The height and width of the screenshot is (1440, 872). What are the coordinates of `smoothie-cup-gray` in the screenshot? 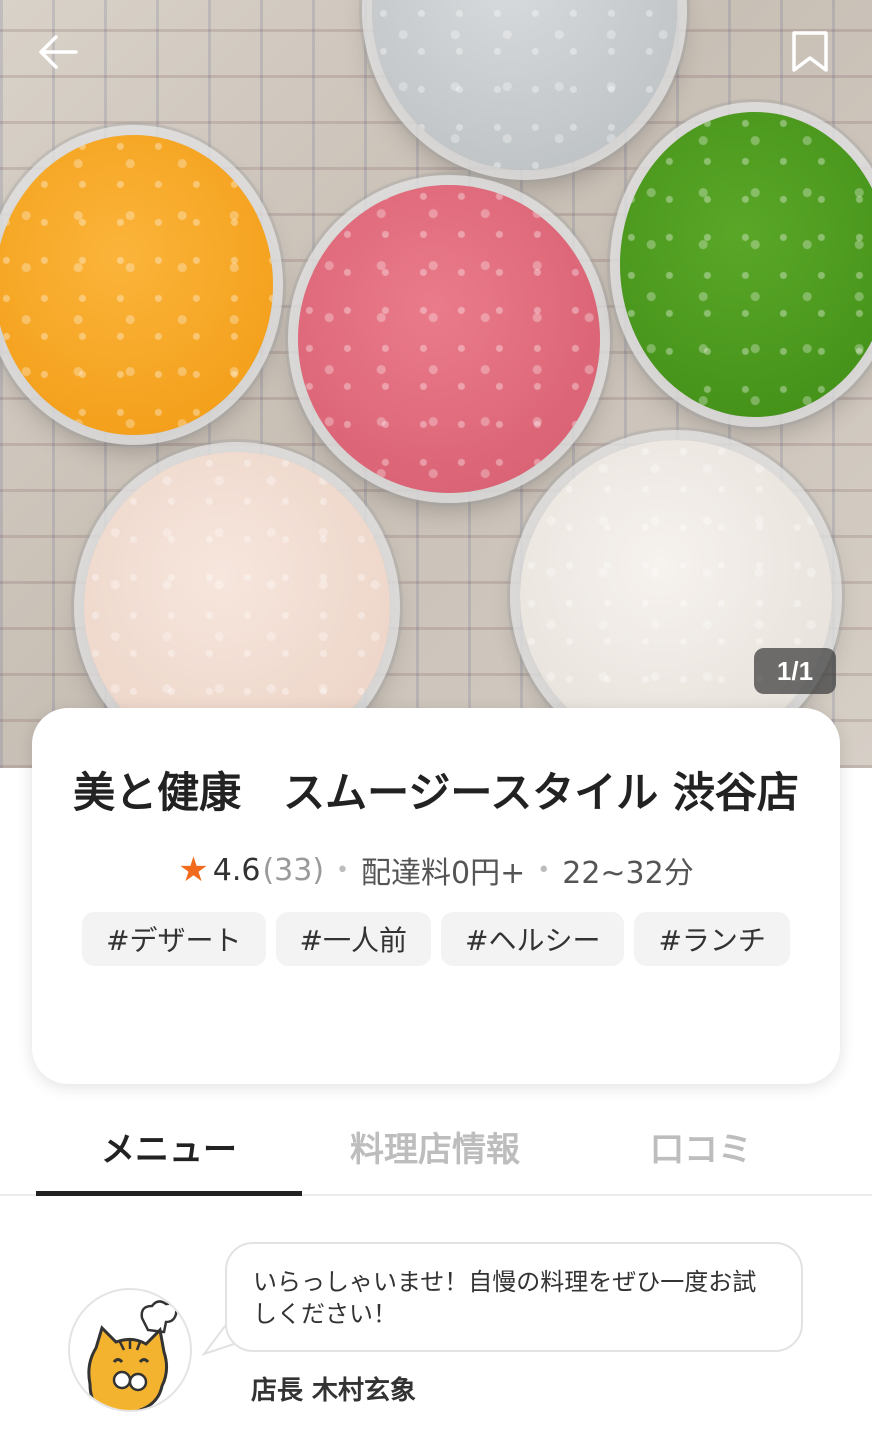 It's located at (524, 85).